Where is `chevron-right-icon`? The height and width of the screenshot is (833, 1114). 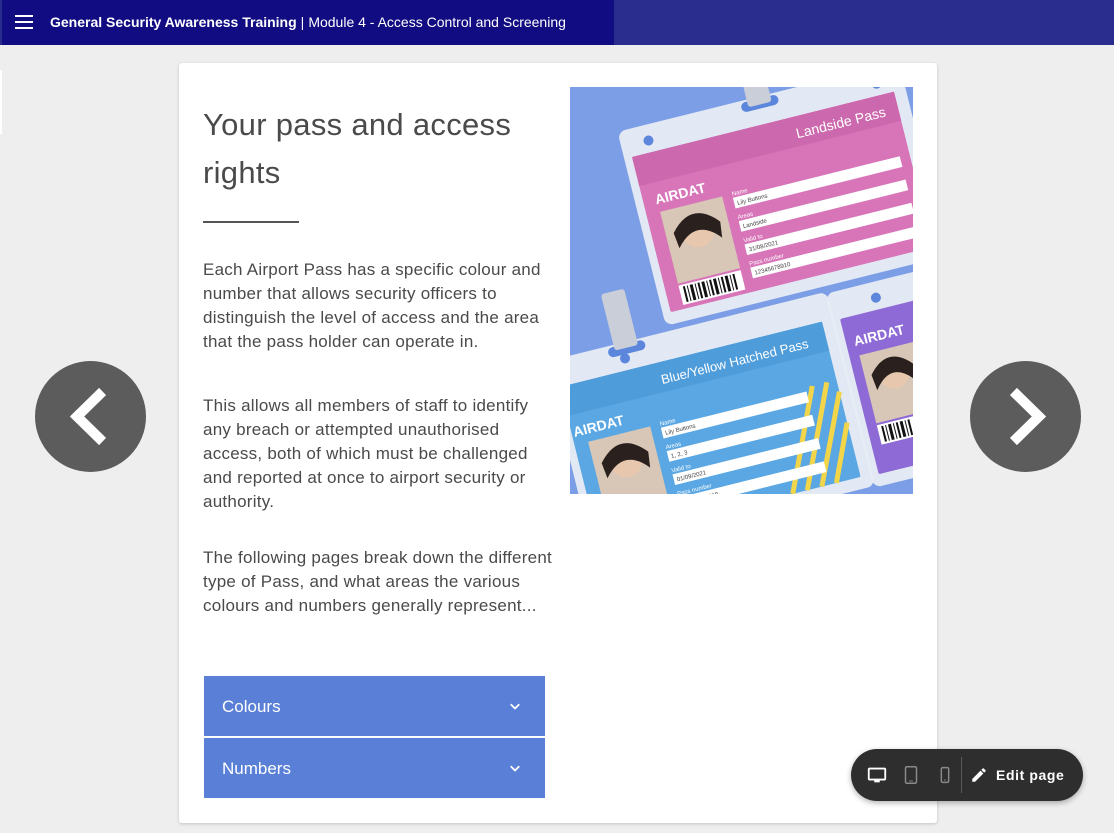
chevron-right-icon is located at coordinates (1028, 416).